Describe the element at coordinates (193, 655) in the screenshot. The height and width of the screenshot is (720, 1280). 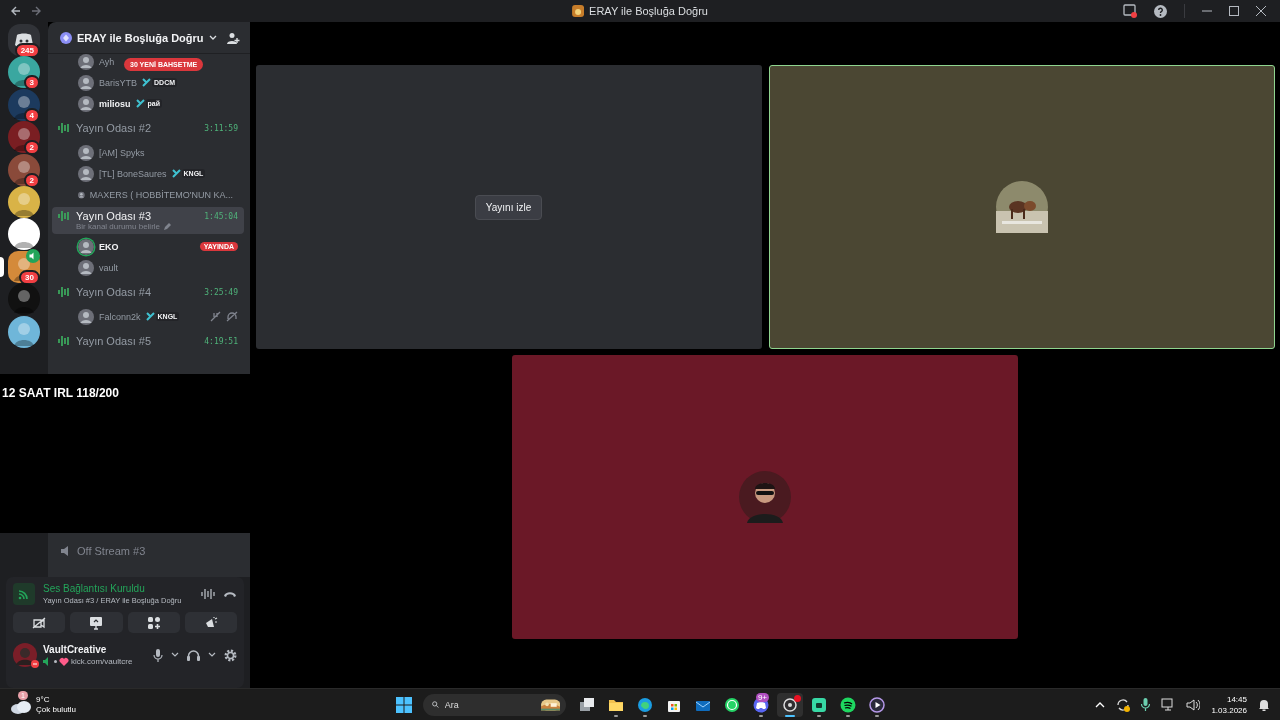
I see `headphones-icon` at that location.